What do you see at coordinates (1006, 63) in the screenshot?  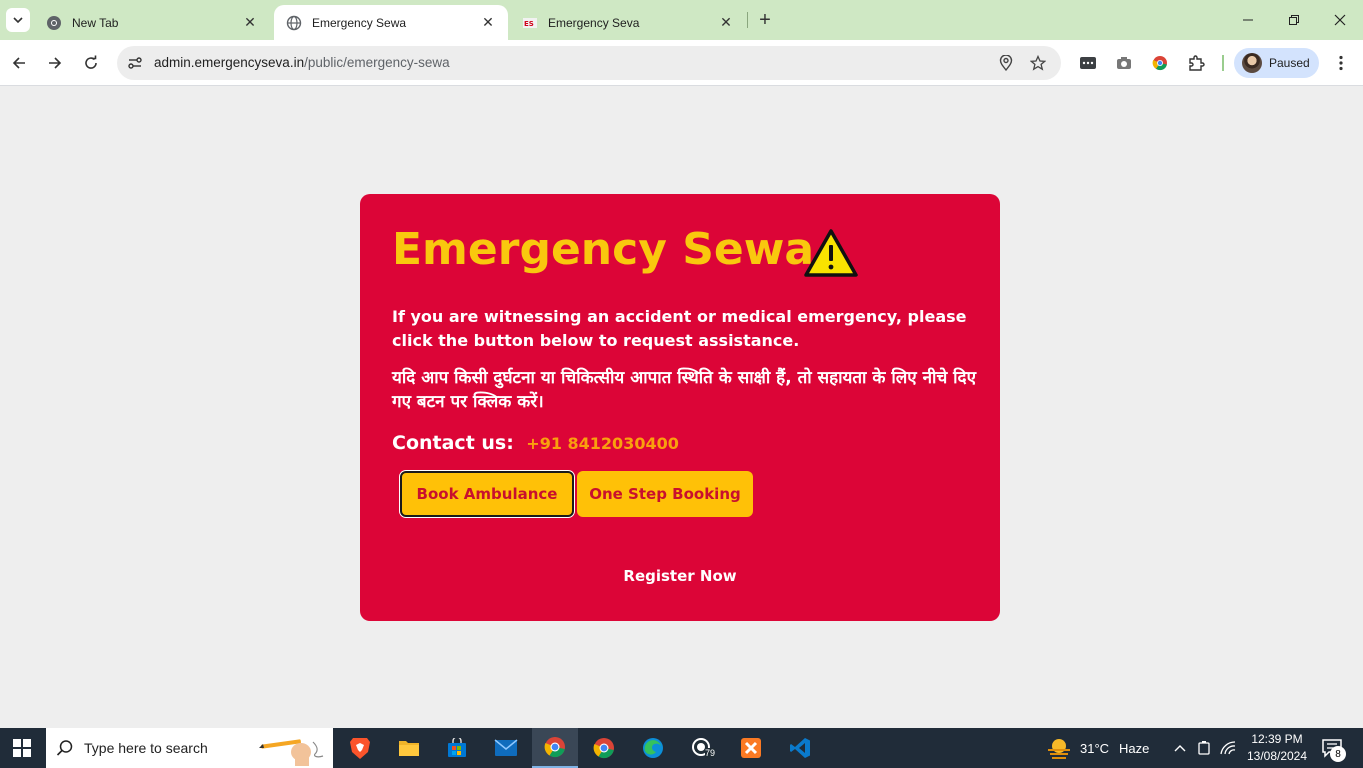 I see `location-pin-icon` at bounding box center [1006, 63].